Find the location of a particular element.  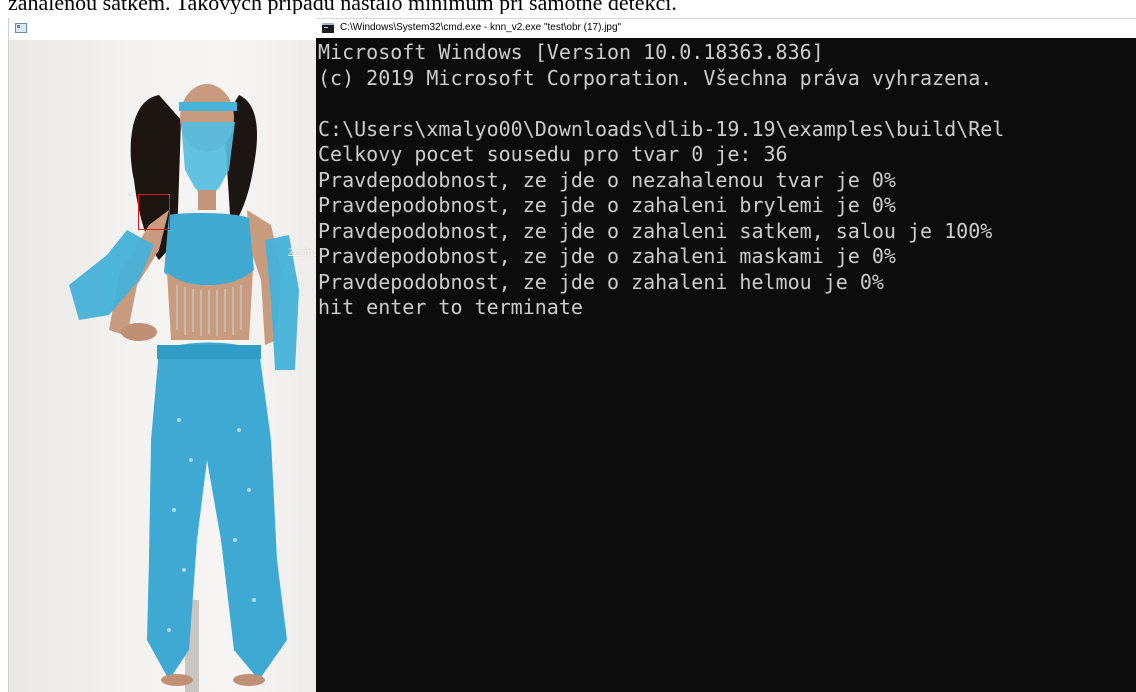

headband is located at coordinates (208, 106).